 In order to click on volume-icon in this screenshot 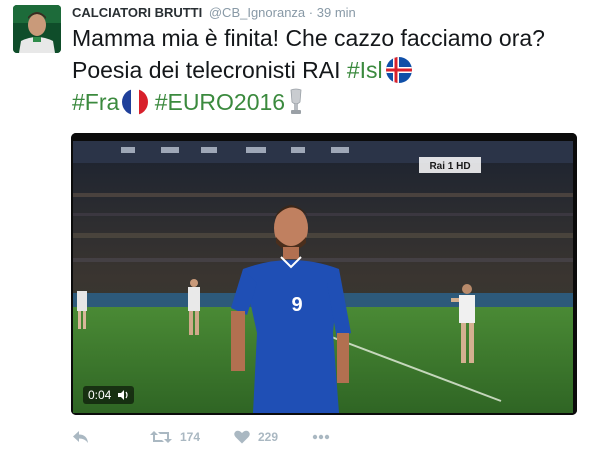, I will do `click(123, 393)`.